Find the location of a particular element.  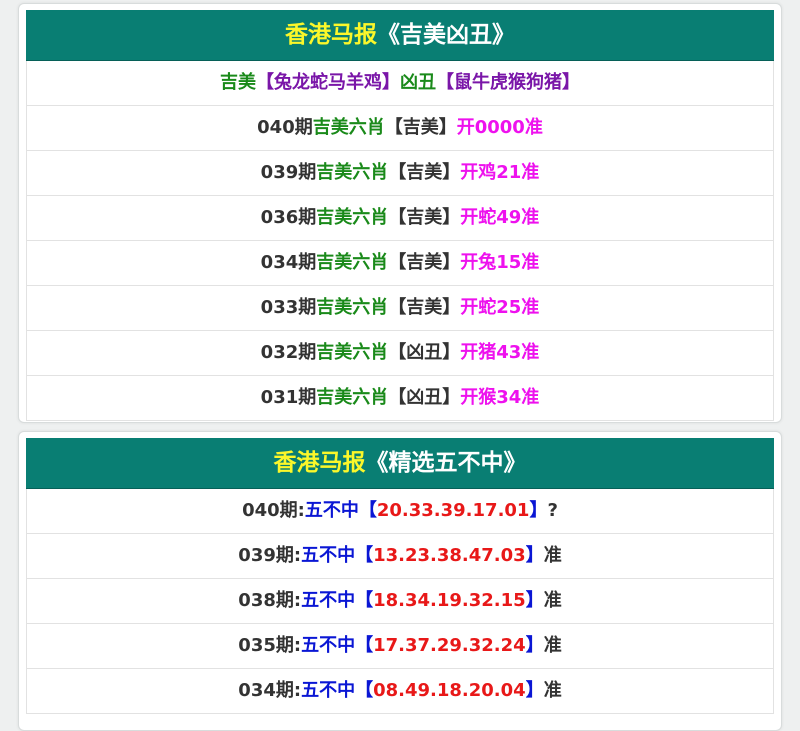

five-miss-row: 040期:五不中【20.33.39.17.01】? is located at coordinates (400, 511).